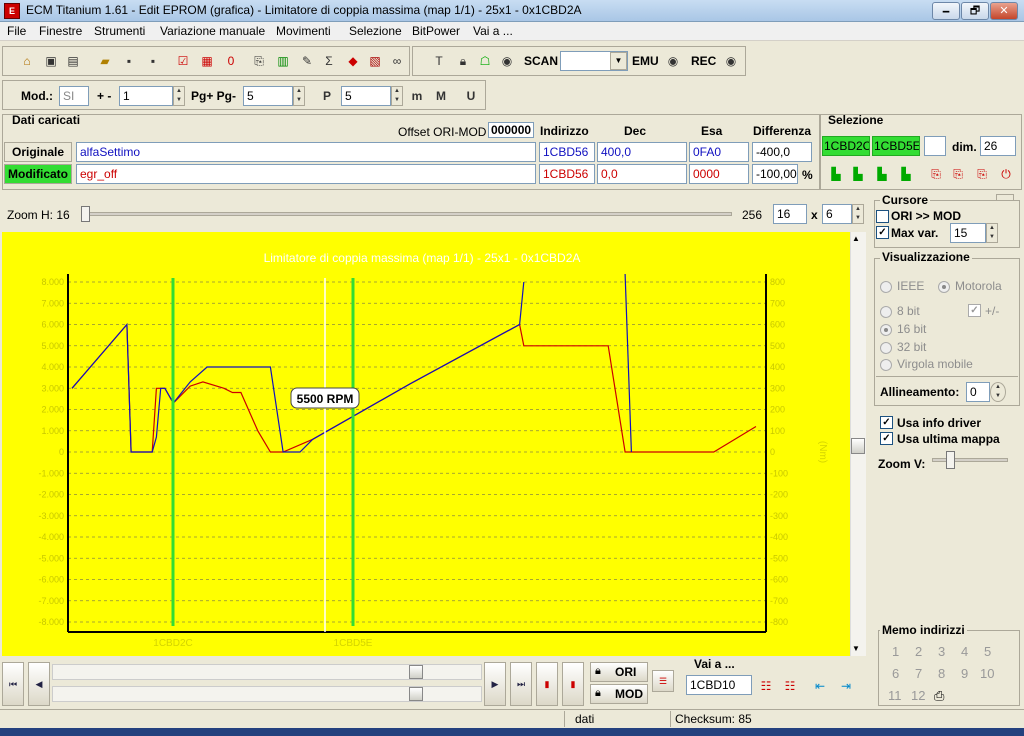 The height and width of the screenshot is (736, 1024). Describe the element at coordinates (895, 695) in the screenshot. I see `memo-item: 11` at that location.